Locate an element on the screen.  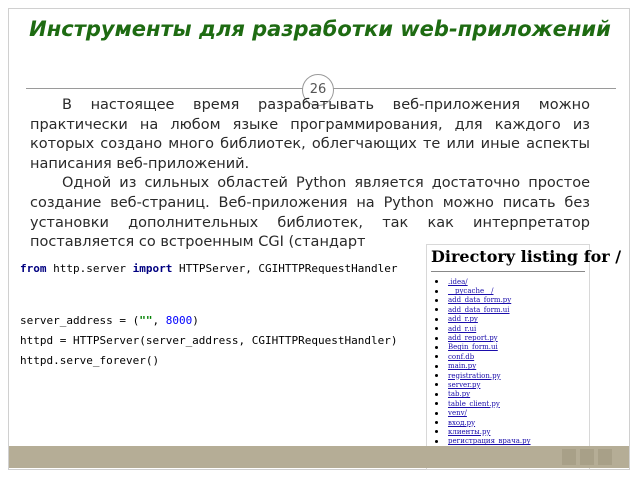
code-assign: server_address = ( is located at coordinates (80, 320).